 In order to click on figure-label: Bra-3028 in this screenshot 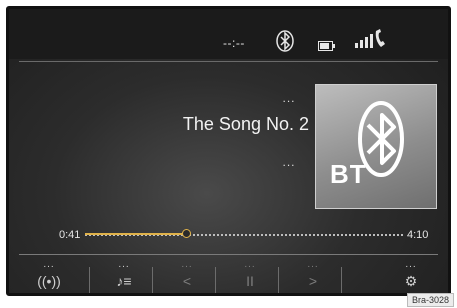, I will do `click(430, 300)`.